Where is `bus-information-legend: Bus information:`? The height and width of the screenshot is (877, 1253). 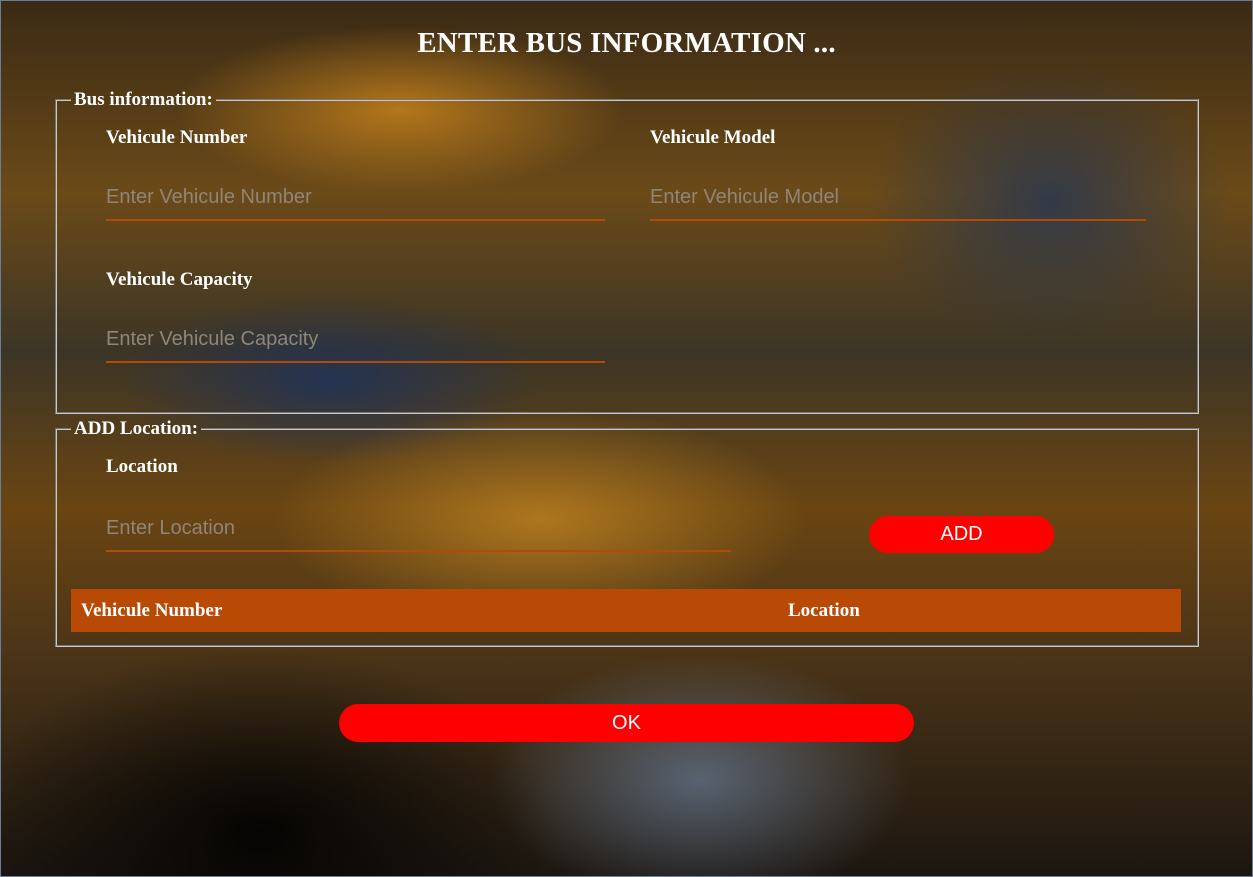 bus-information-legend: Bus information: is located at coordinates (143, 99).